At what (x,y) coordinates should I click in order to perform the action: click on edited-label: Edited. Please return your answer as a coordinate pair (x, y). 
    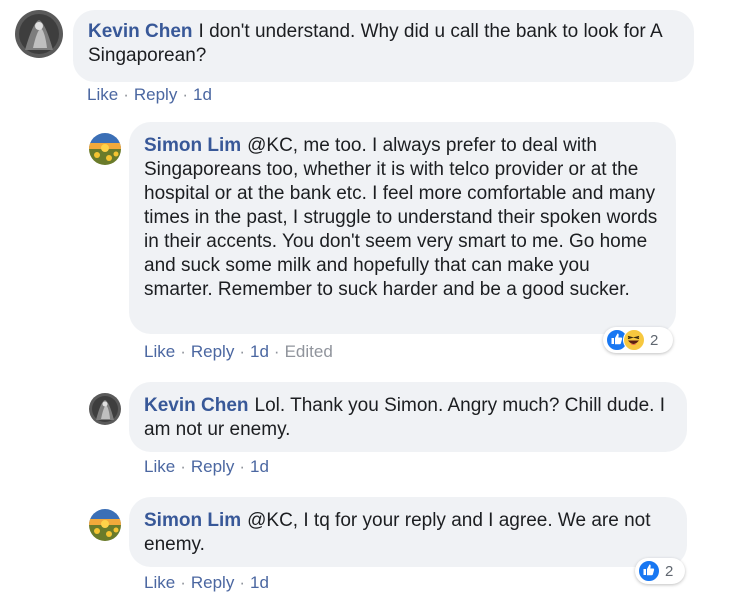
    Looking at the image, I should click on (309, 351).